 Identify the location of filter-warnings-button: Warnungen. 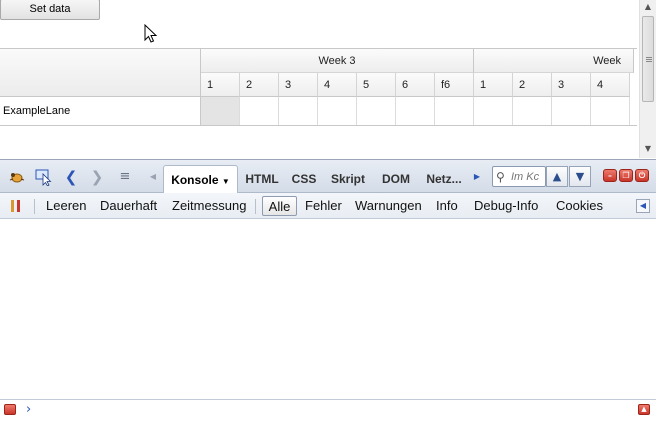
(388, 206).